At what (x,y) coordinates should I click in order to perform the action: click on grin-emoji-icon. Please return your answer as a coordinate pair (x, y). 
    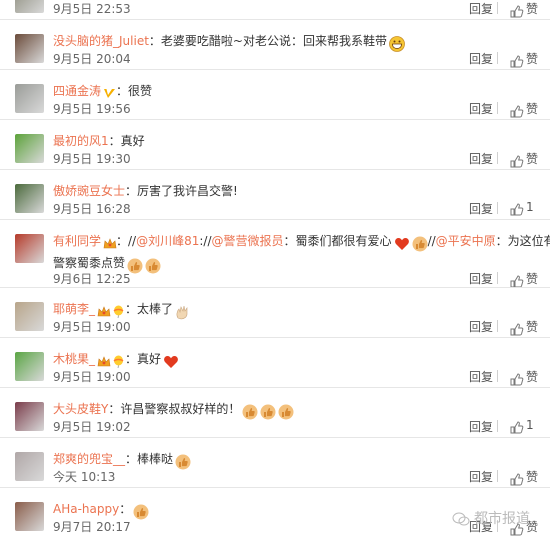
    Looking at the image, I should click on (397, 44).